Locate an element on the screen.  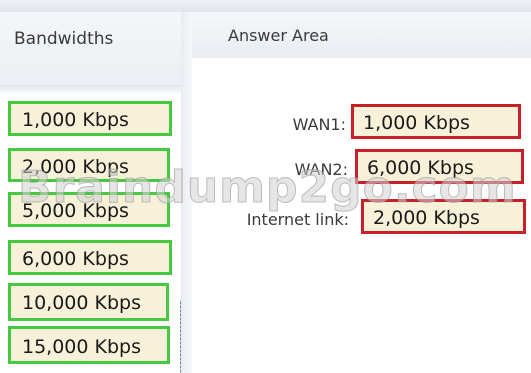
wan2-answer-box: 6,000 Kbps is located at coordinates (439, 166).